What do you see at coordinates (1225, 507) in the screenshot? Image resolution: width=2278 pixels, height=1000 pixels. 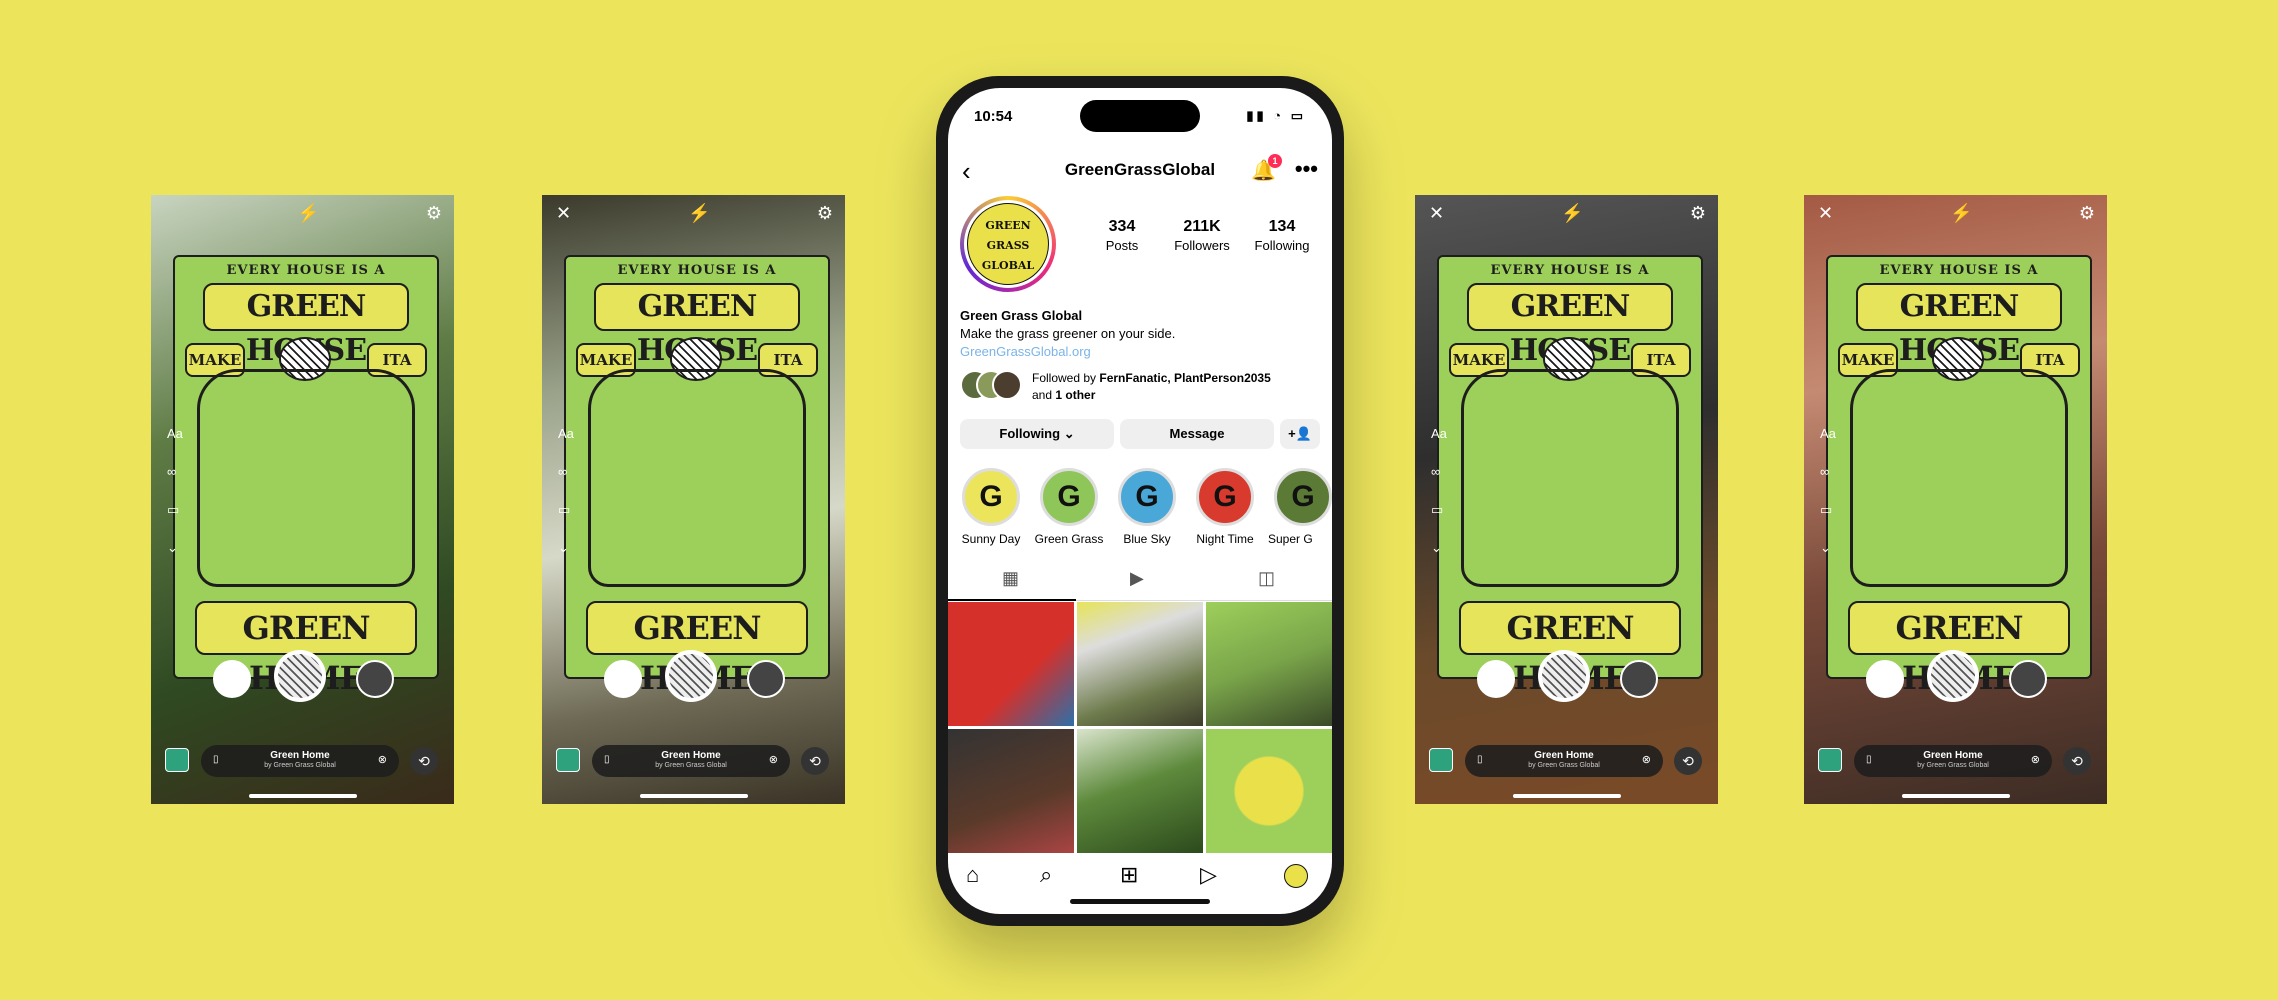 I see `highlight-item: G Night Time` at bounding box center [1225, 507].